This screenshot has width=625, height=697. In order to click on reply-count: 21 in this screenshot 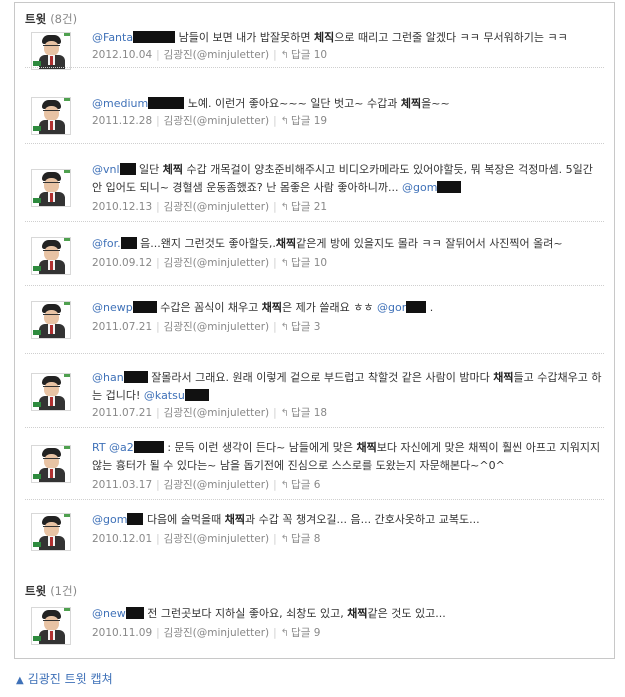, I will do `click(320, 207)`.